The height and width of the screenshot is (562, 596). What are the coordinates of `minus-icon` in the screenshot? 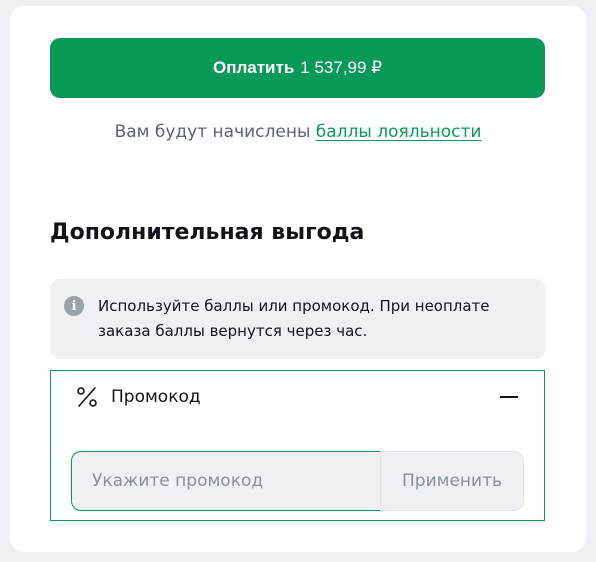 It's located at (509, 397).